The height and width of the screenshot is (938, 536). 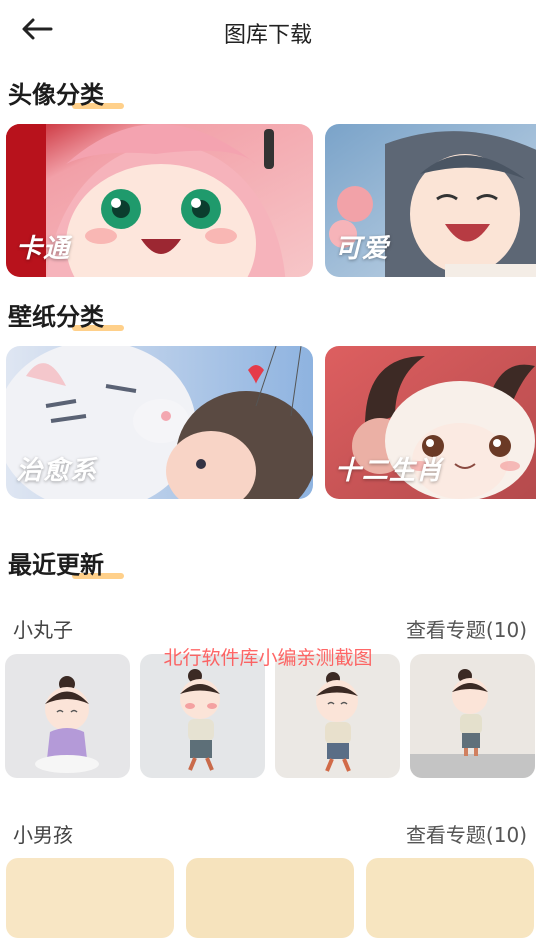 I want to click on top-bar: 图库下载, so click(x=268, y=31).